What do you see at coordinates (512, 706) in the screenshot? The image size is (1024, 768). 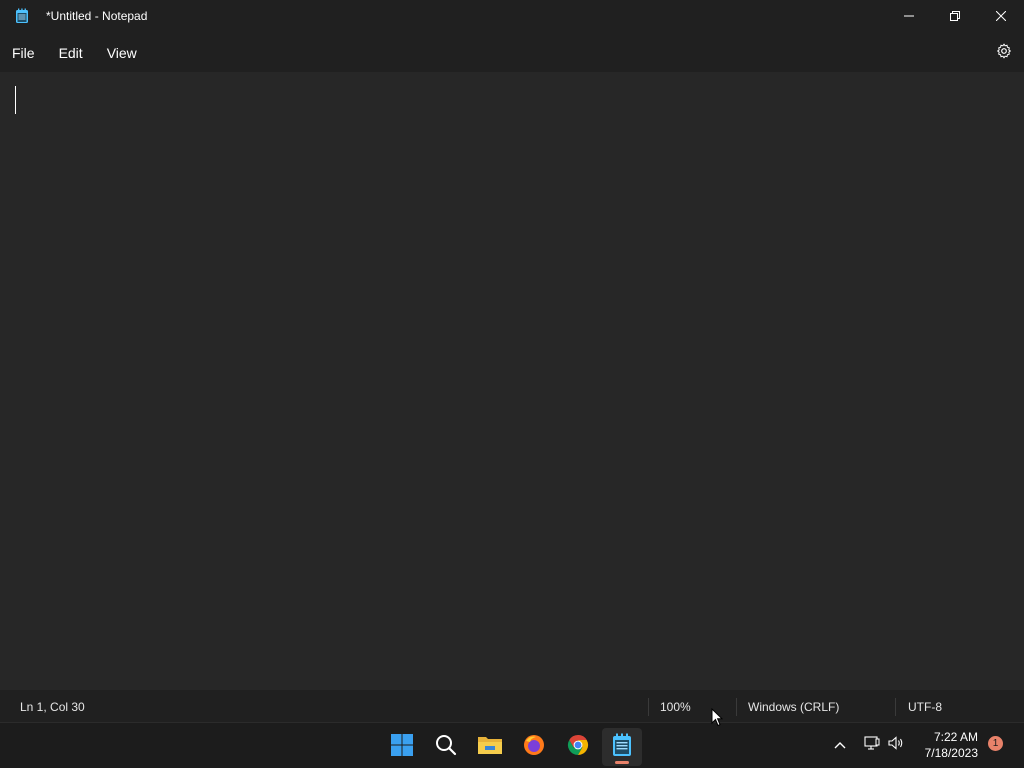 I see `status-bar: Ln 1, Col 30 100% Windows (CRLF) UTF-8` at bounding box center [512, 706].